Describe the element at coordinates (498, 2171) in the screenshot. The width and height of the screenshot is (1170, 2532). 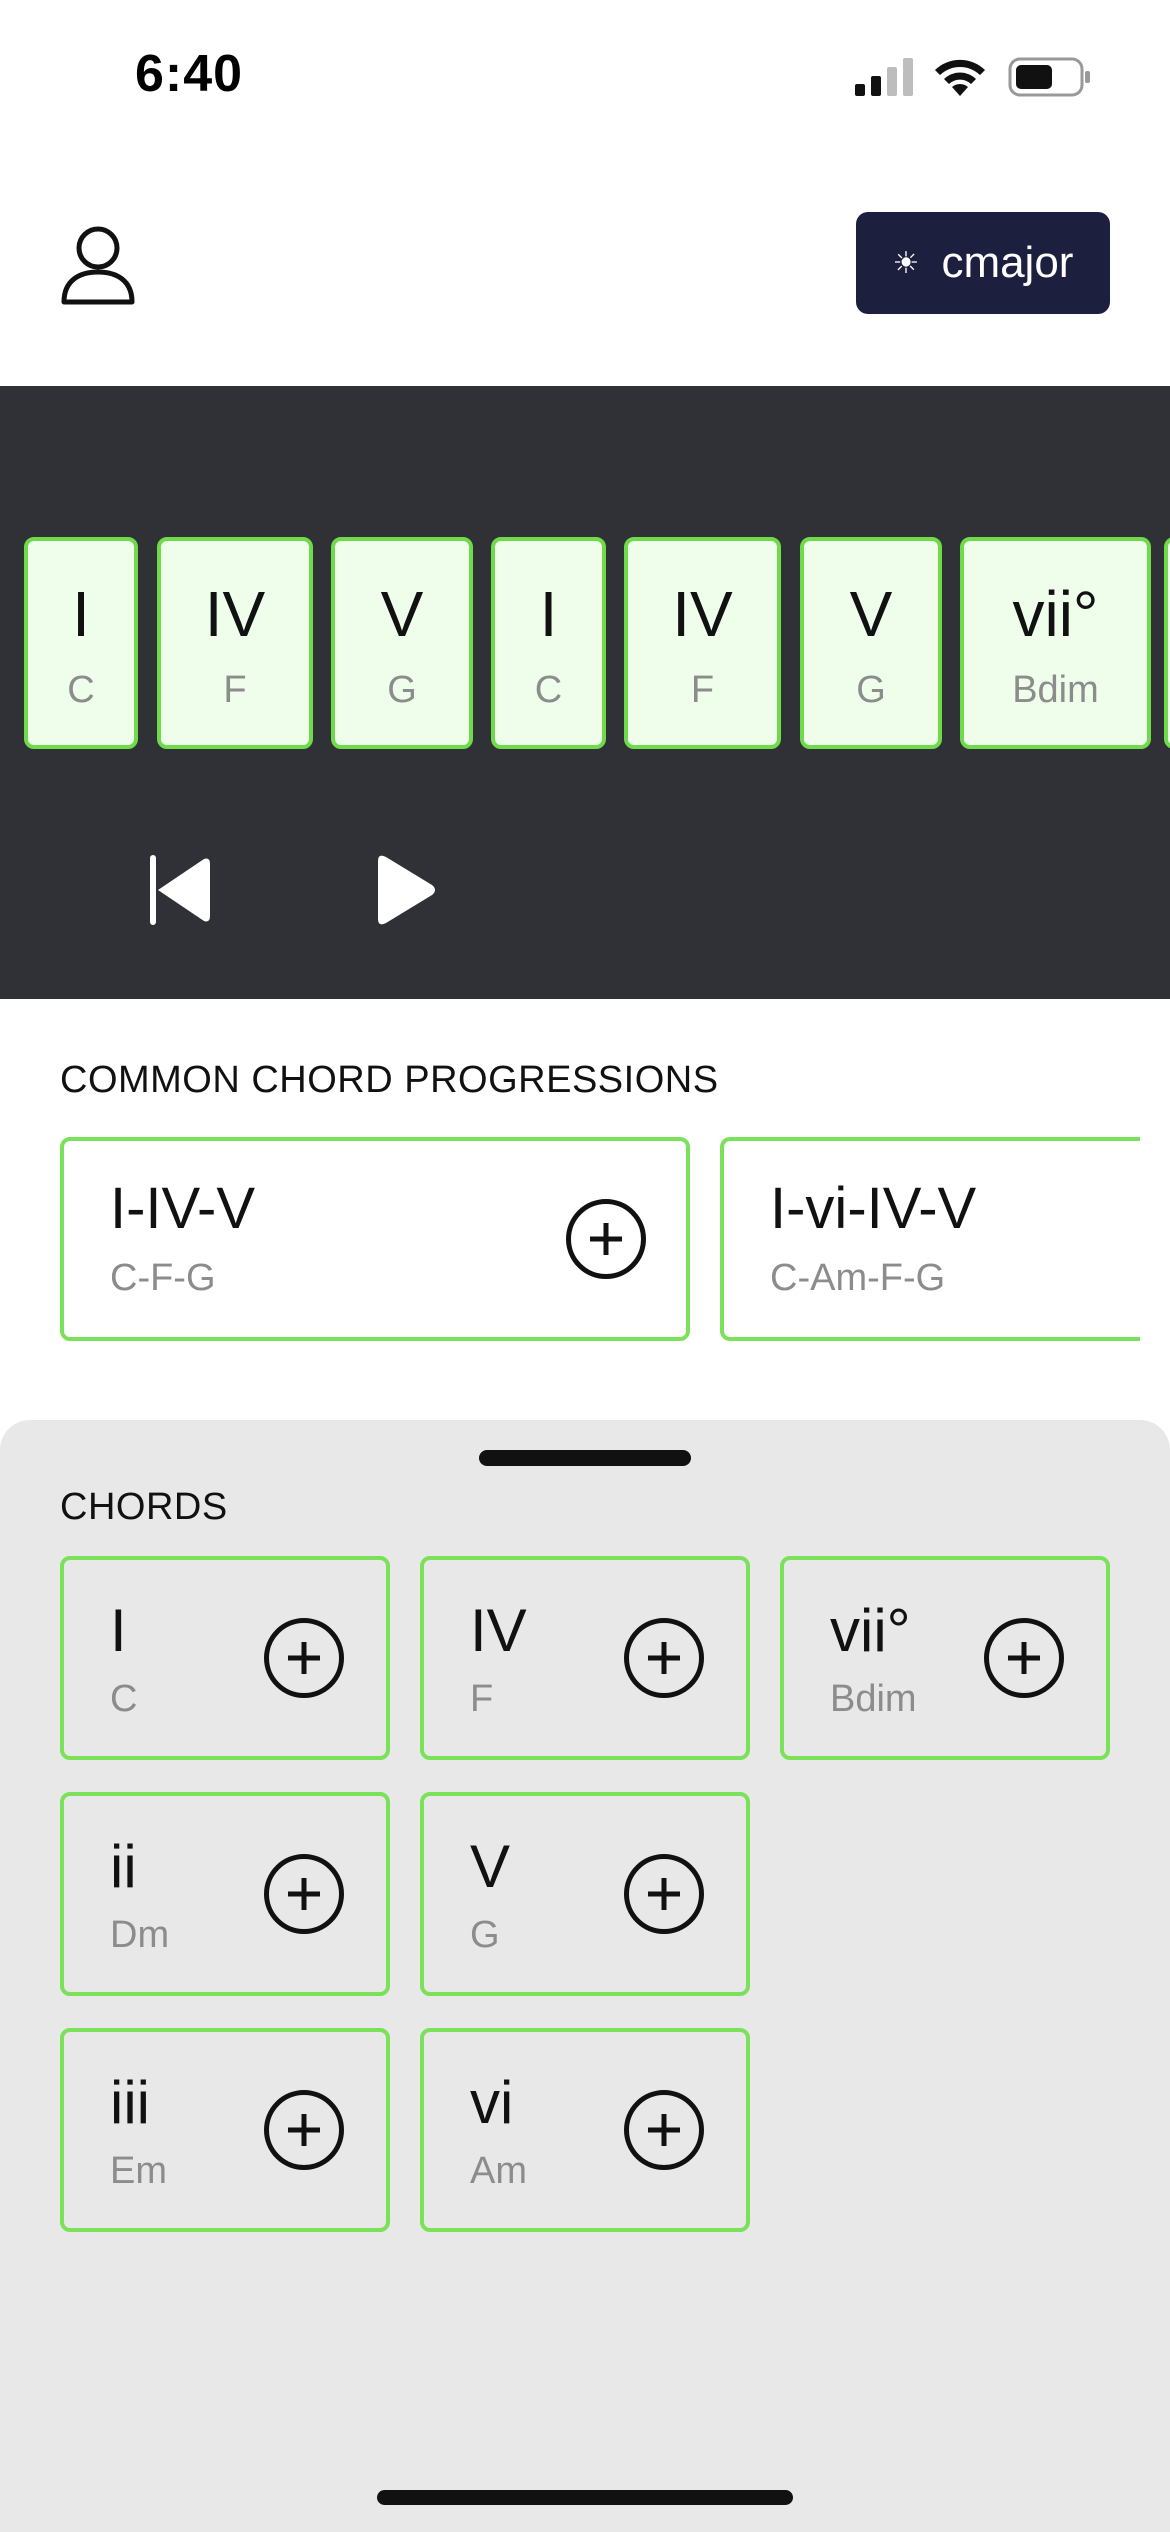
I see `chord-name: Am` at that location.